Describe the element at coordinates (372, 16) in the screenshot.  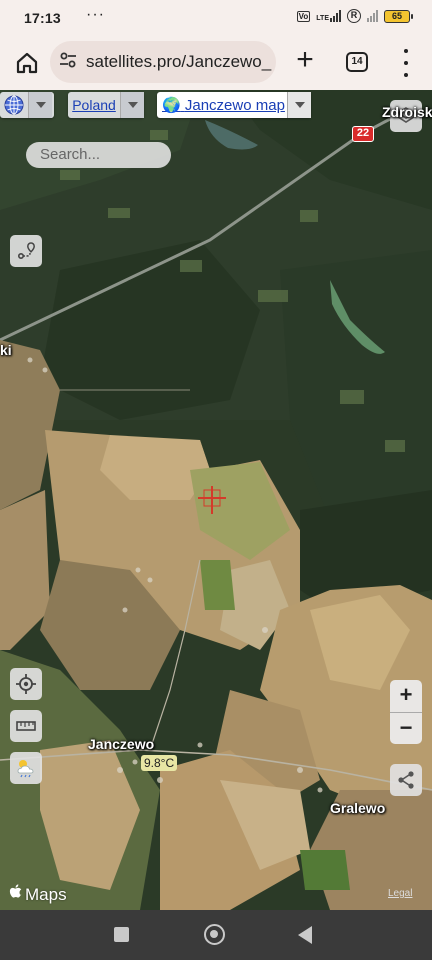
I see `signal-icon` at that location.